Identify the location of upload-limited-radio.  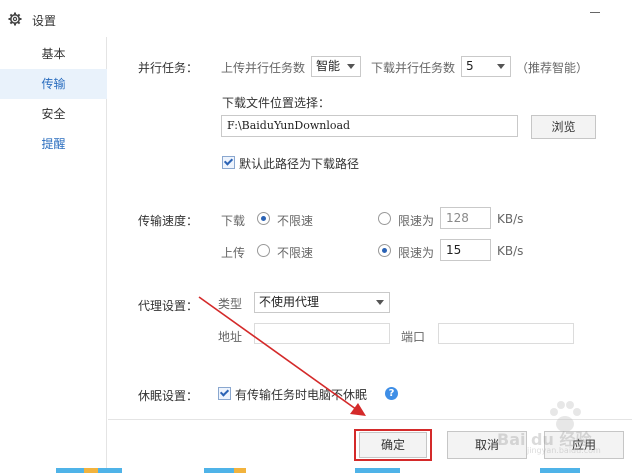
(384, 250).